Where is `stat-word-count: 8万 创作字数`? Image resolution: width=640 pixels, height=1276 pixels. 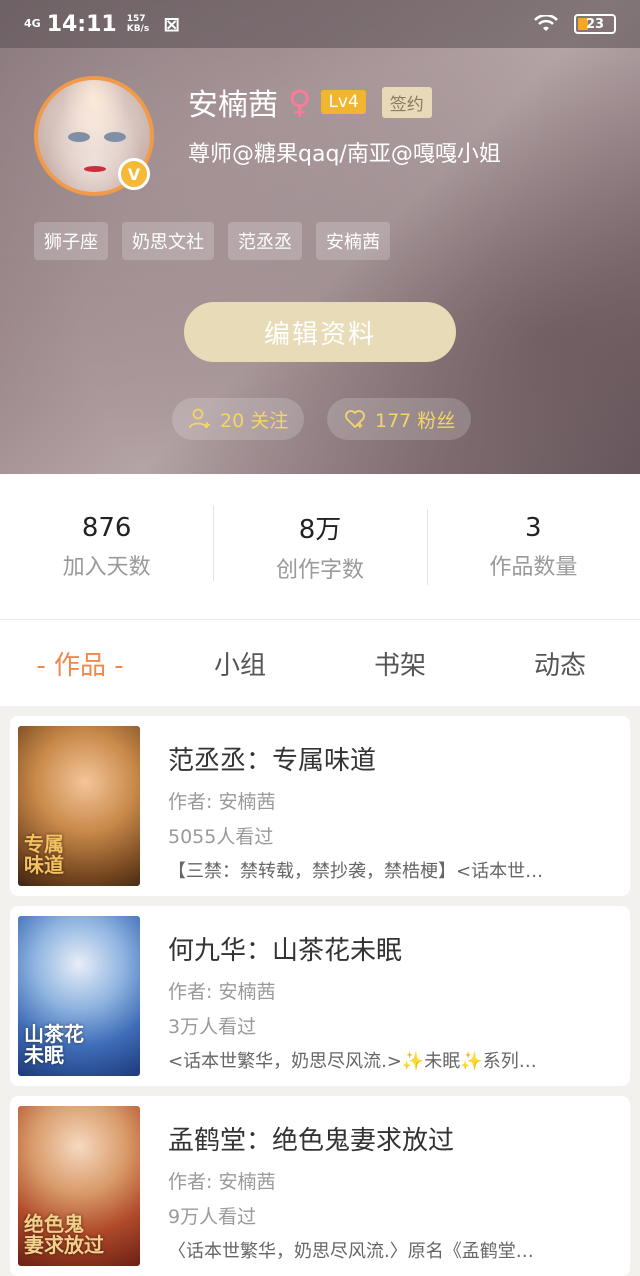
stat-word-count: 8万 创作字数 is located at coordinates (319, 544).